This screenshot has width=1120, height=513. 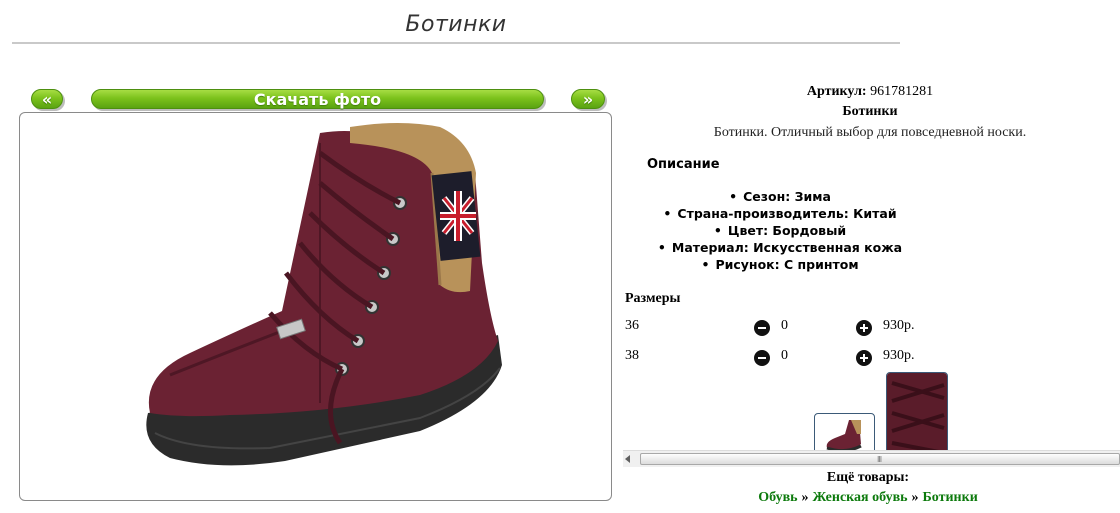 What do you see at coordinates (780, 264) in the screenshot?
I see `attribute-item: Рисунок: С принтом` at bounding box center [780, 264].